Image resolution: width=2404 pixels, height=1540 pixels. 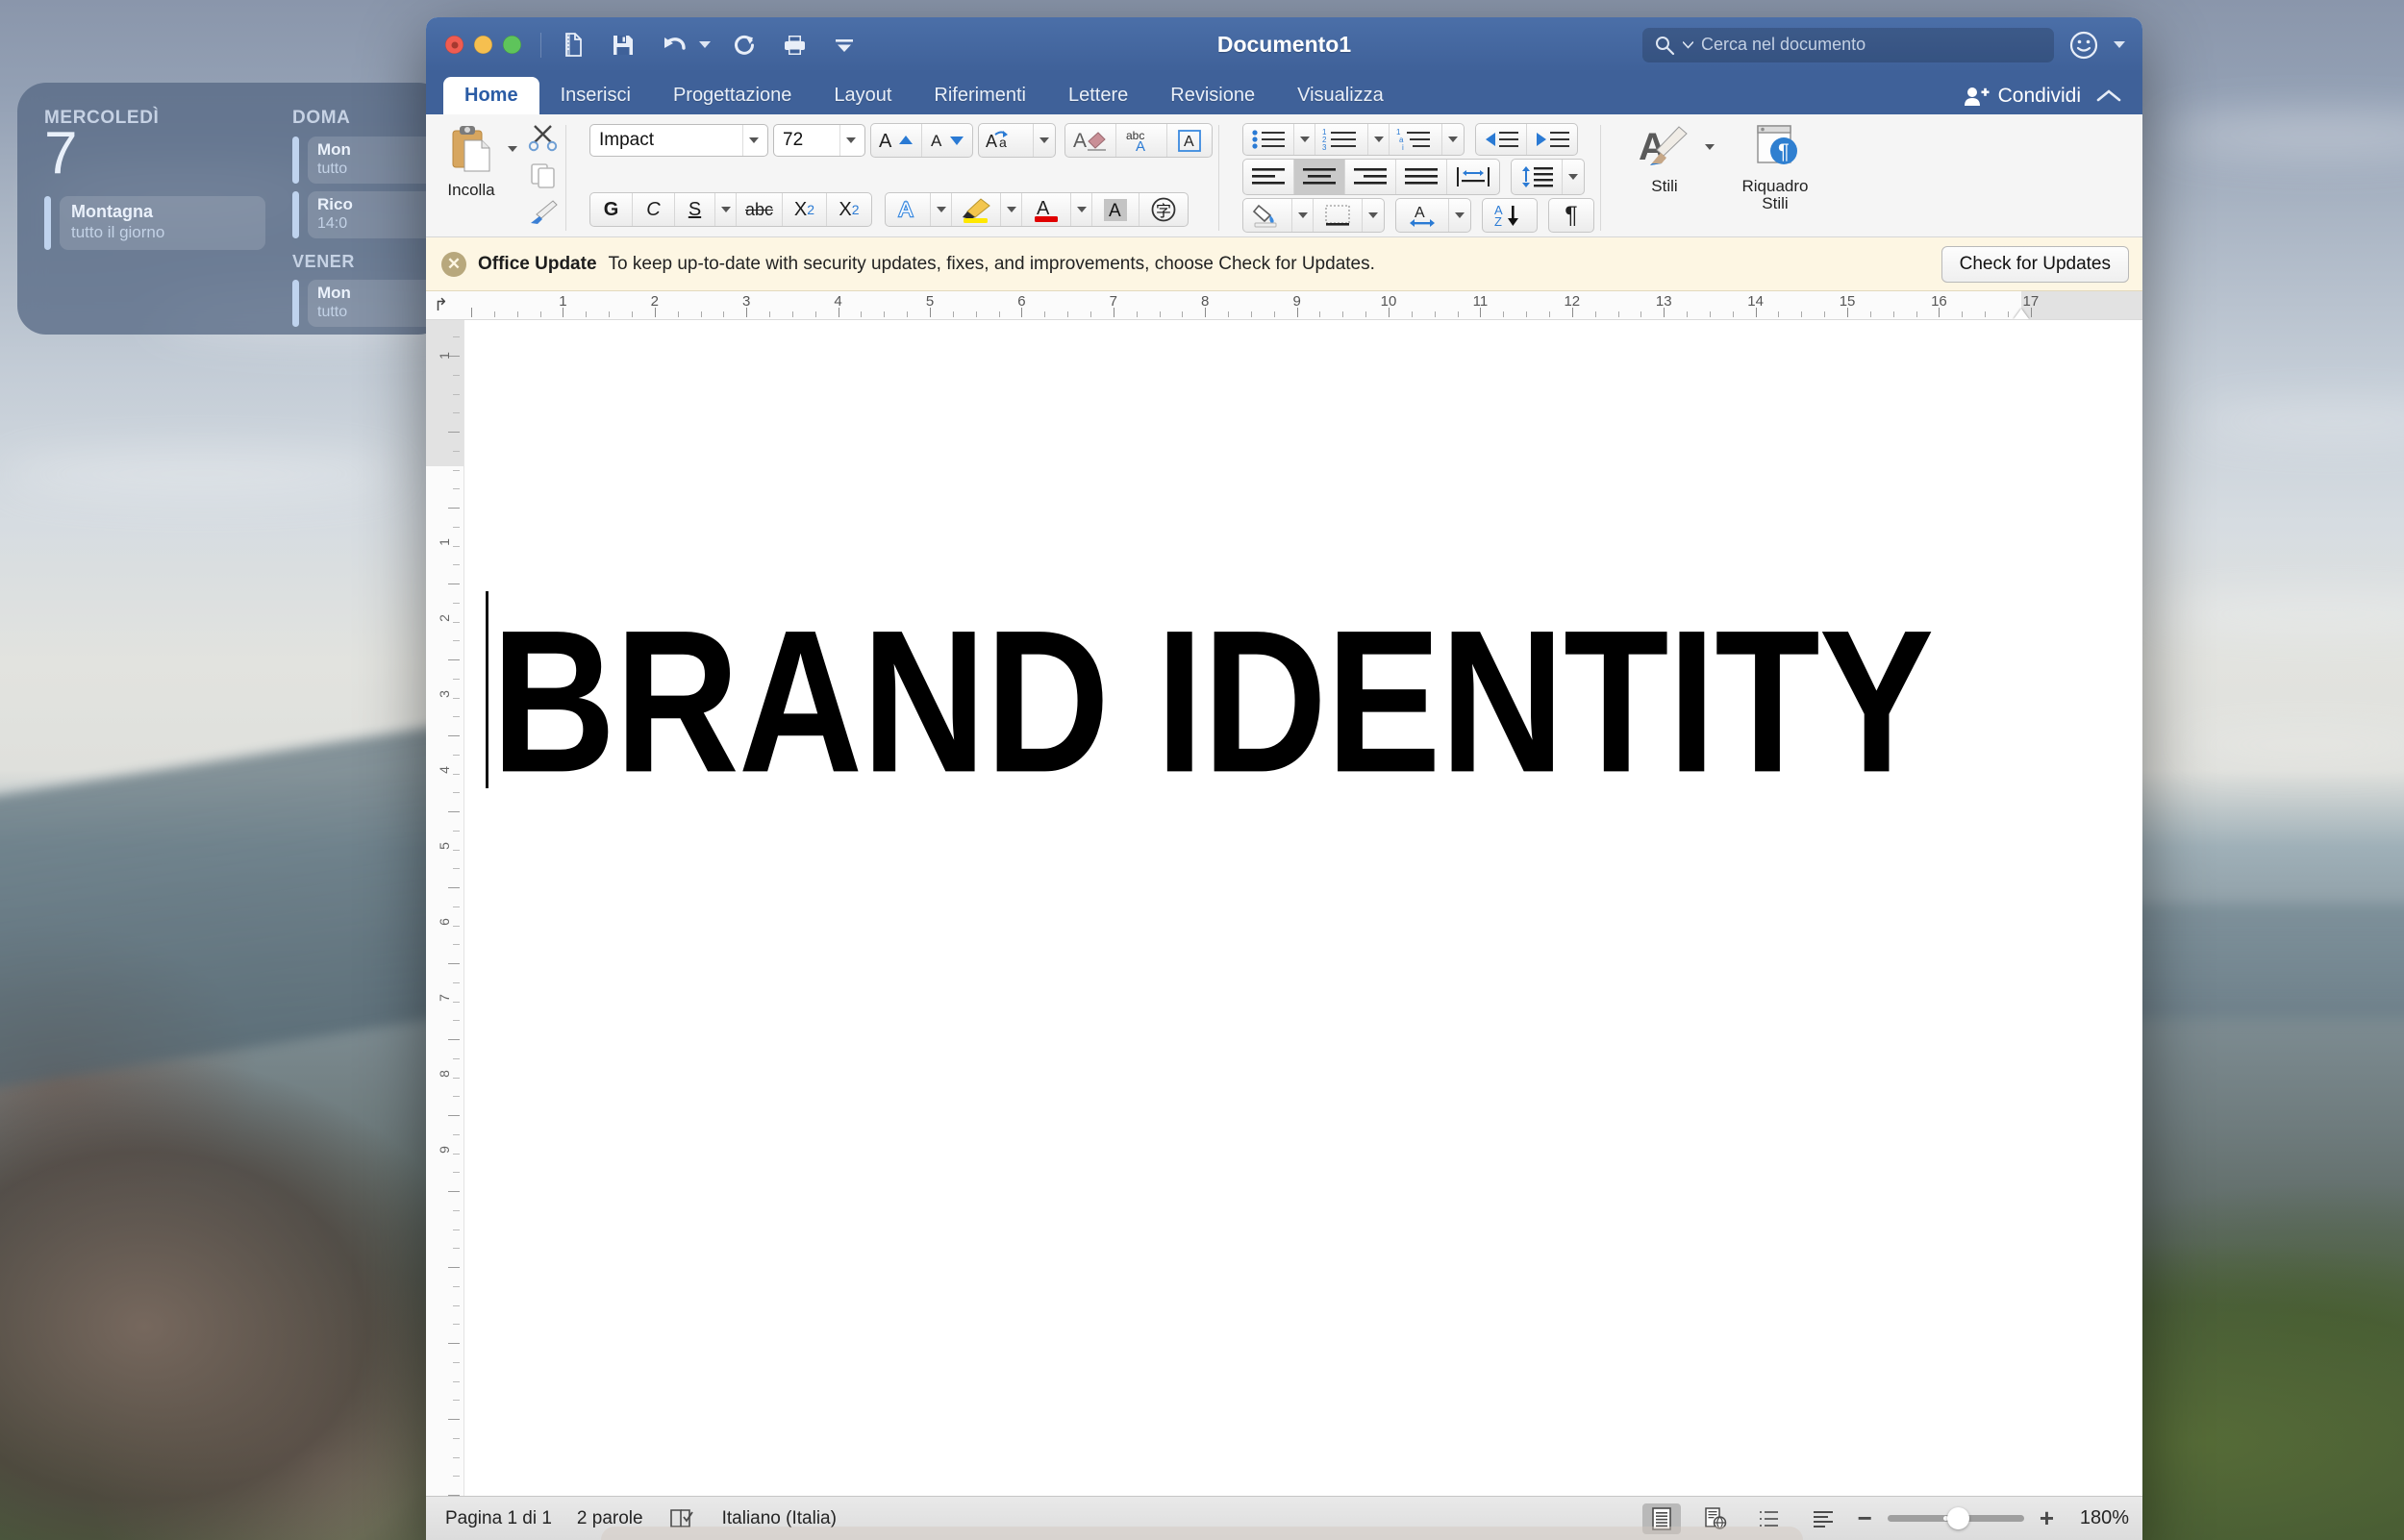 I want to click on calendar-event: Rico 14:0, so click(x=369, y=214).